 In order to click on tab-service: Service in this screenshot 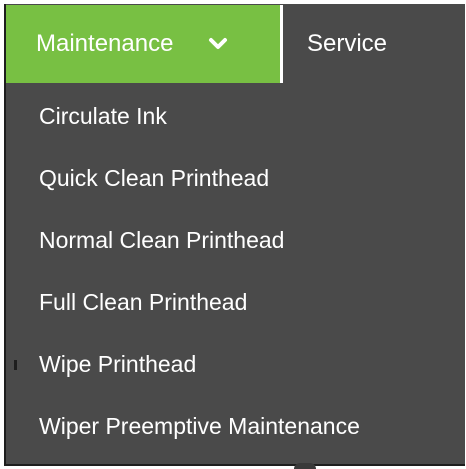, I will do `click(374, 44)`.